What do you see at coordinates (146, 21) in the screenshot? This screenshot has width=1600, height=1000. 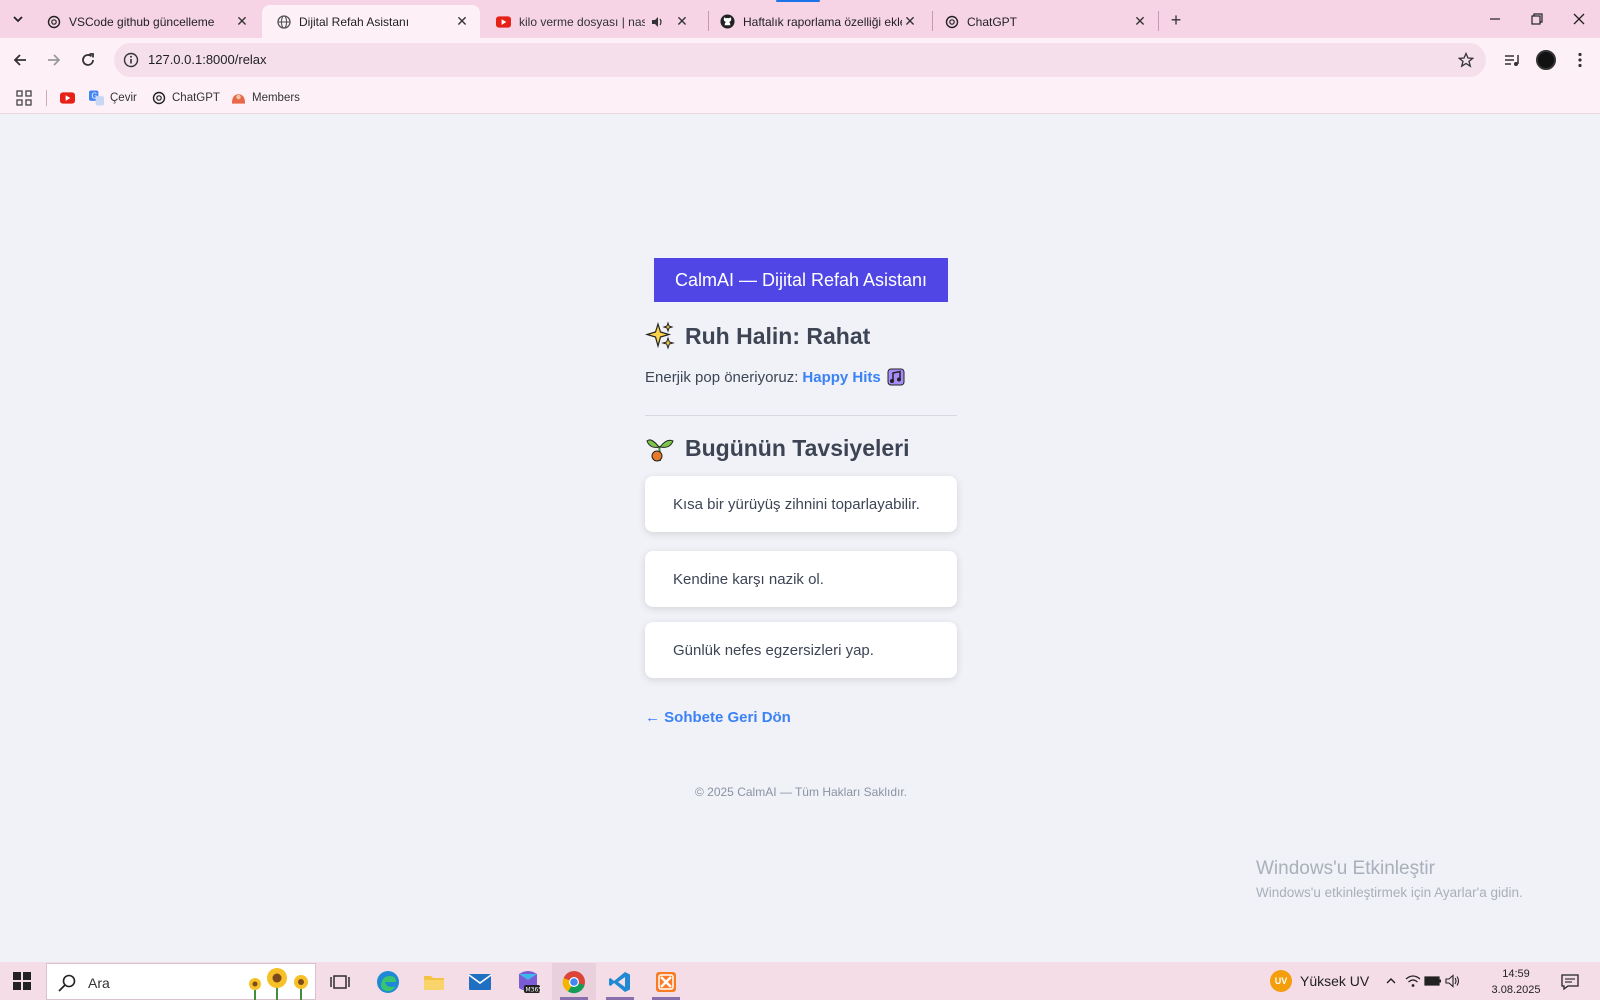 I see `tab-vscode: VSCode github güncelleme ✕` at bounding box center [146, 21].